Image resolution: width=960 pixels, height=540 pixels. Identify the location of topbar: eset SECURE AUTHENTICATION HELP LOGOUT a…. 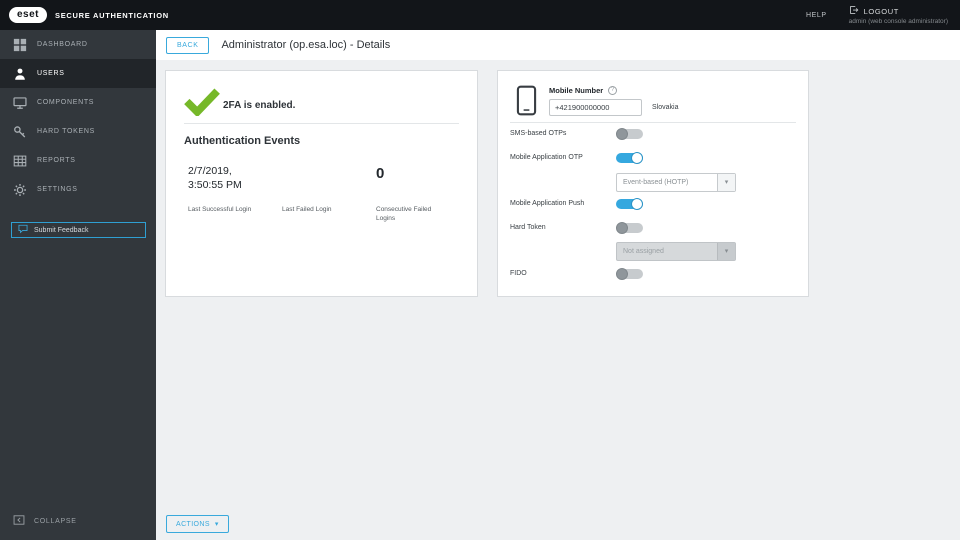
(480, 15).